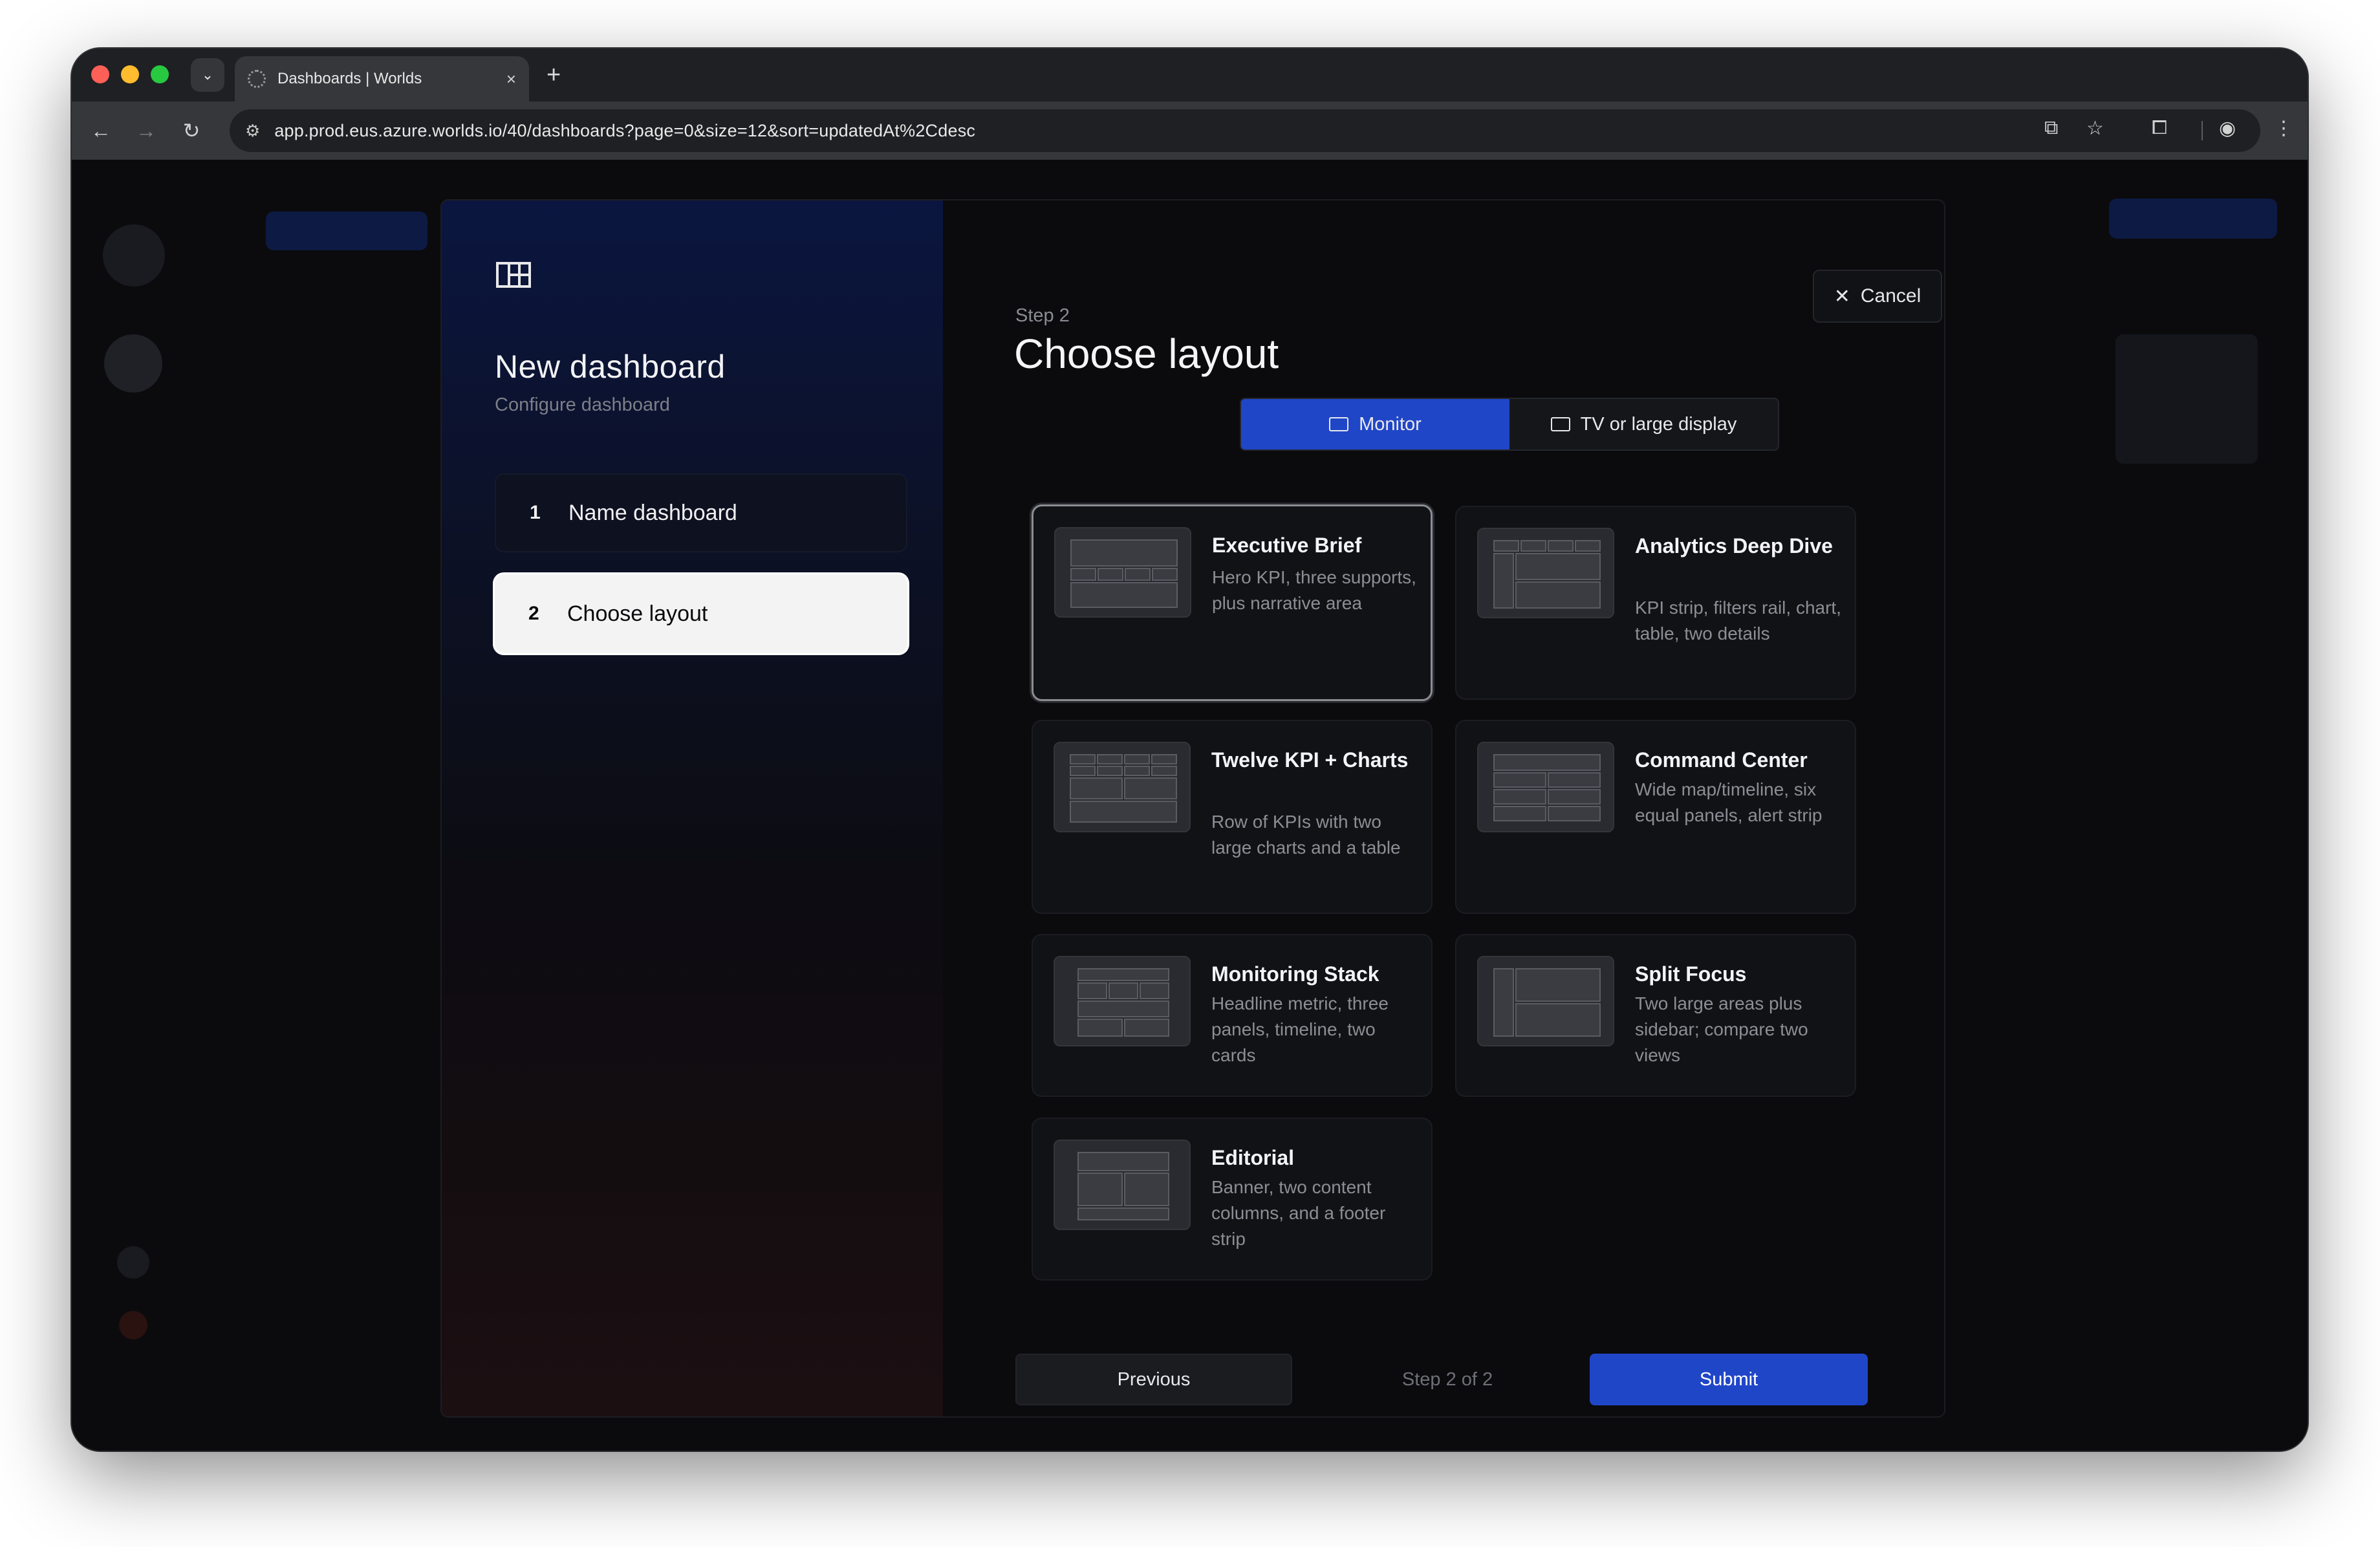 This screenshot has height=1547, width=2380. I want to click on wizard-step-name-dashboard: 1 Name dashboard, so click(701, 512).